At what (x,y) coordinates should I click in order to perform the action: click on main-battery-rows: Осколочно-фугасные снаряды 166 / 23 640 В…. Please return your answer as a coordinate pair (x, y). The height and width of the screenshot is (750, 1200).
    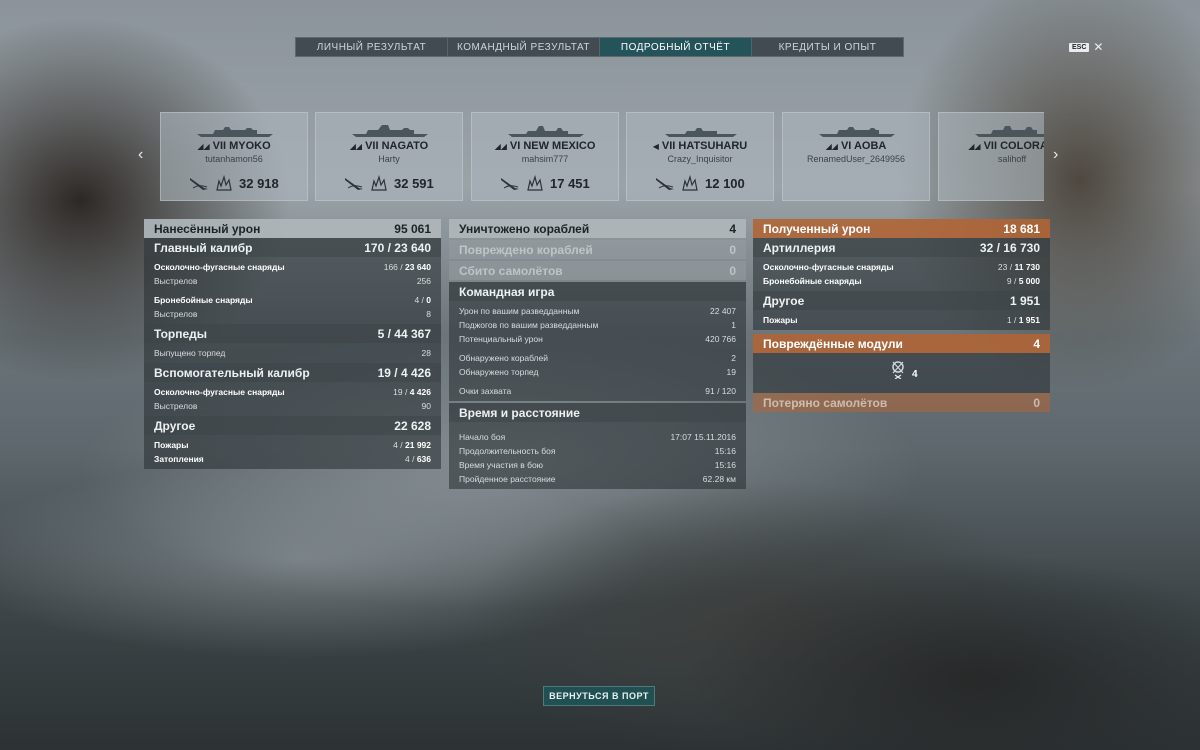
    Looking at the image, I should click on (292, 290).